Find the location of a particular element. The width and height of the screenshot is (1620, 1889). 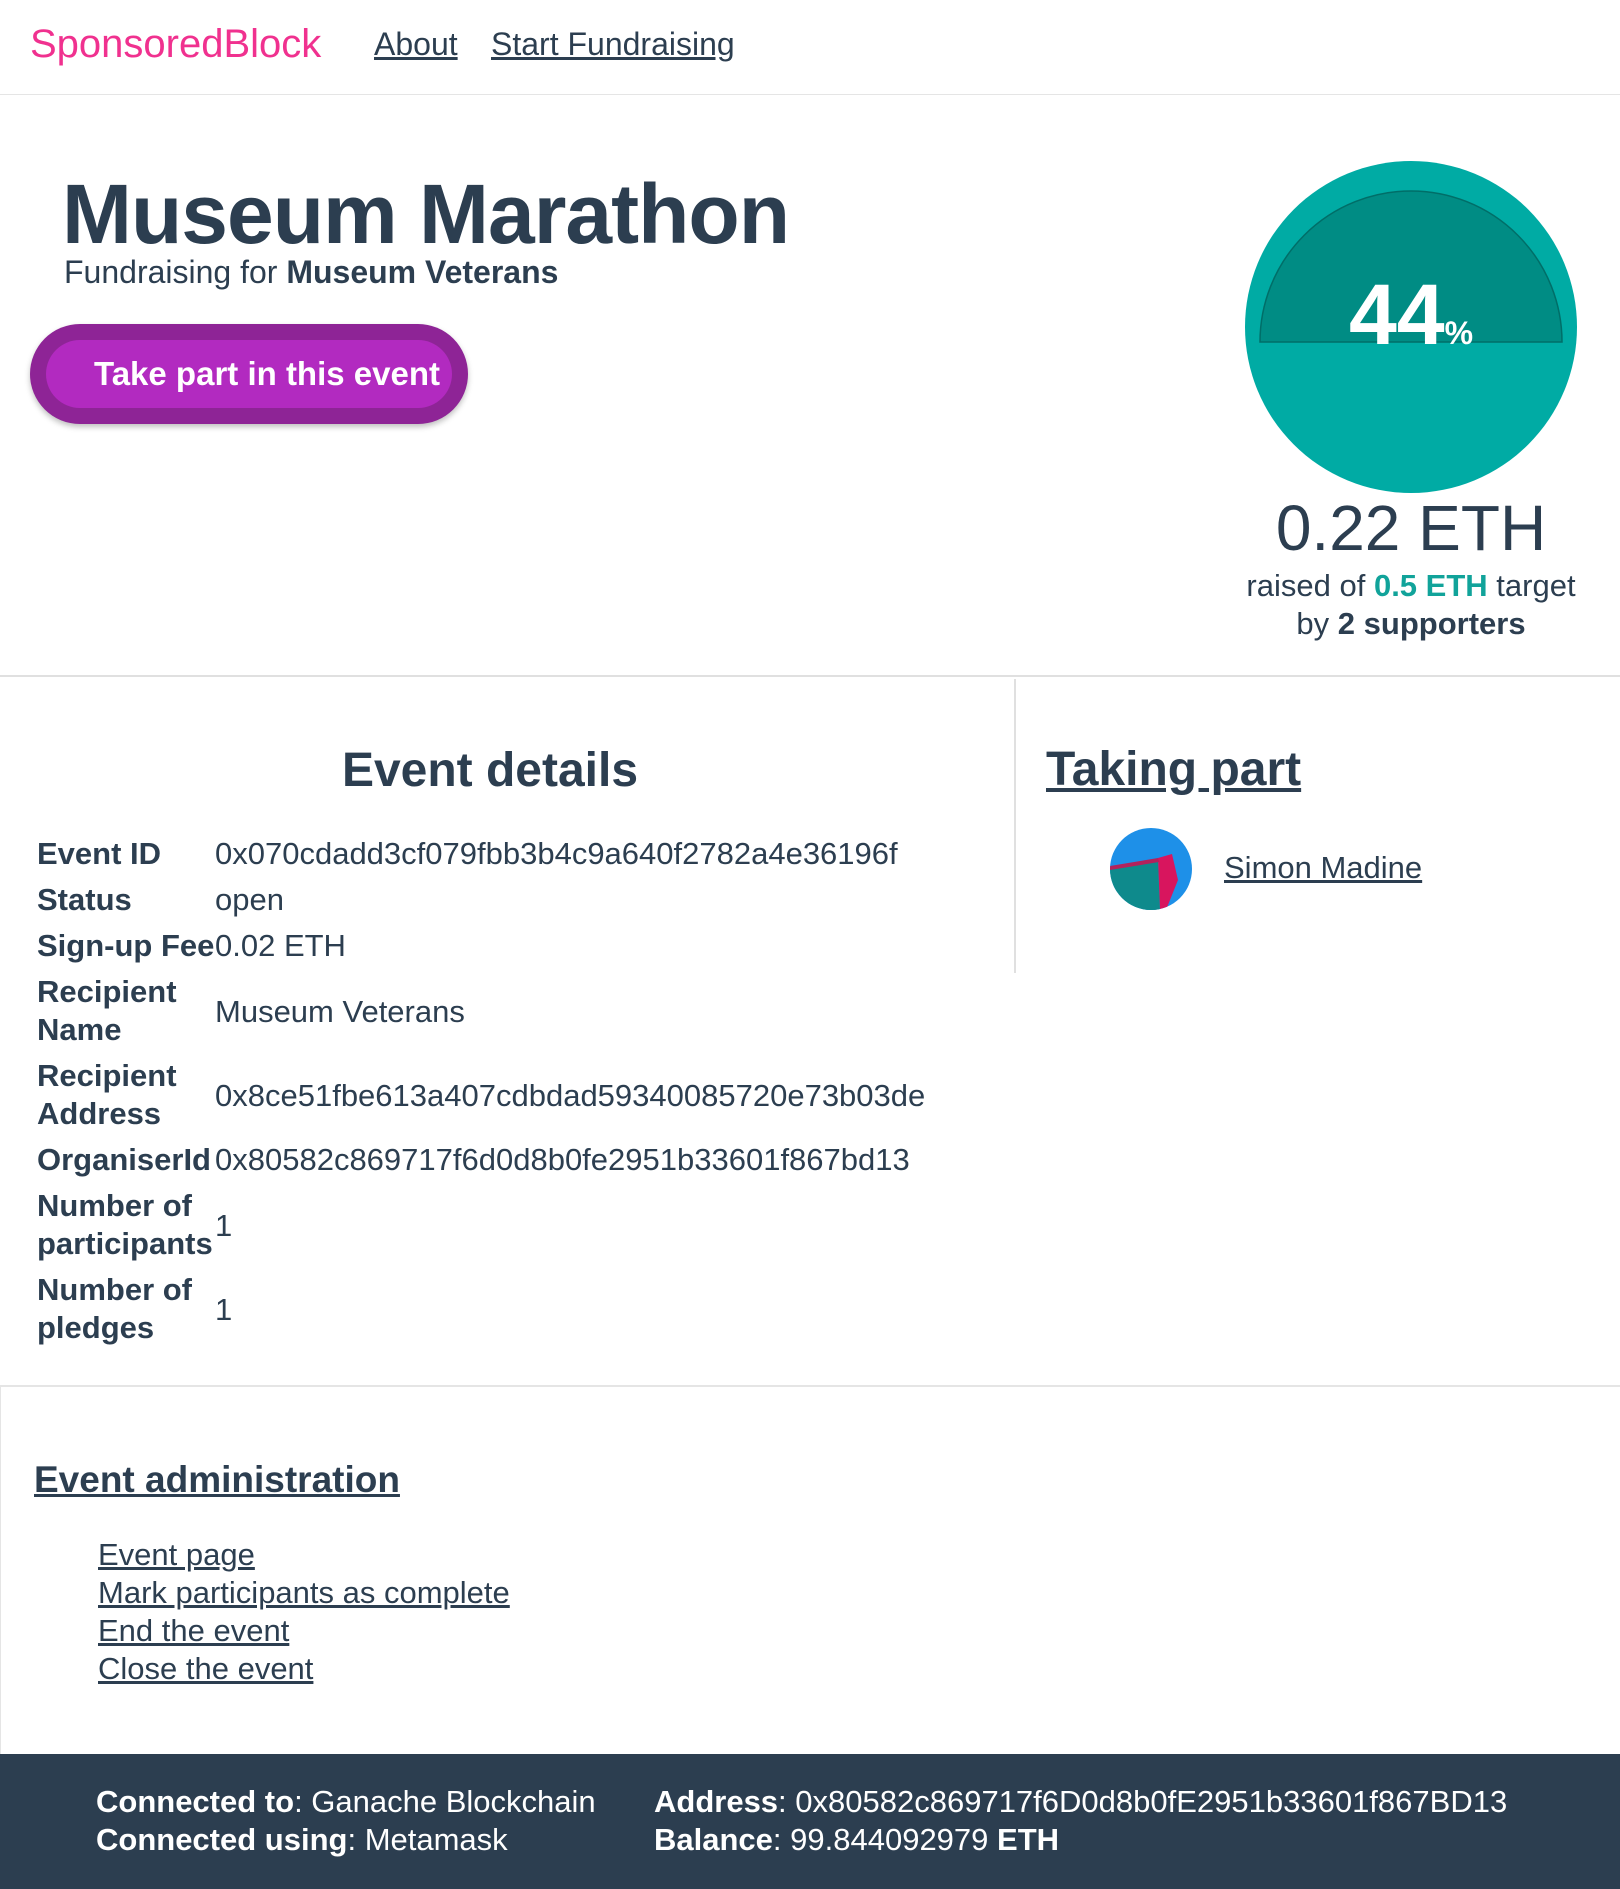

event-details-heading: Event details is located at coordinates (490, 770).